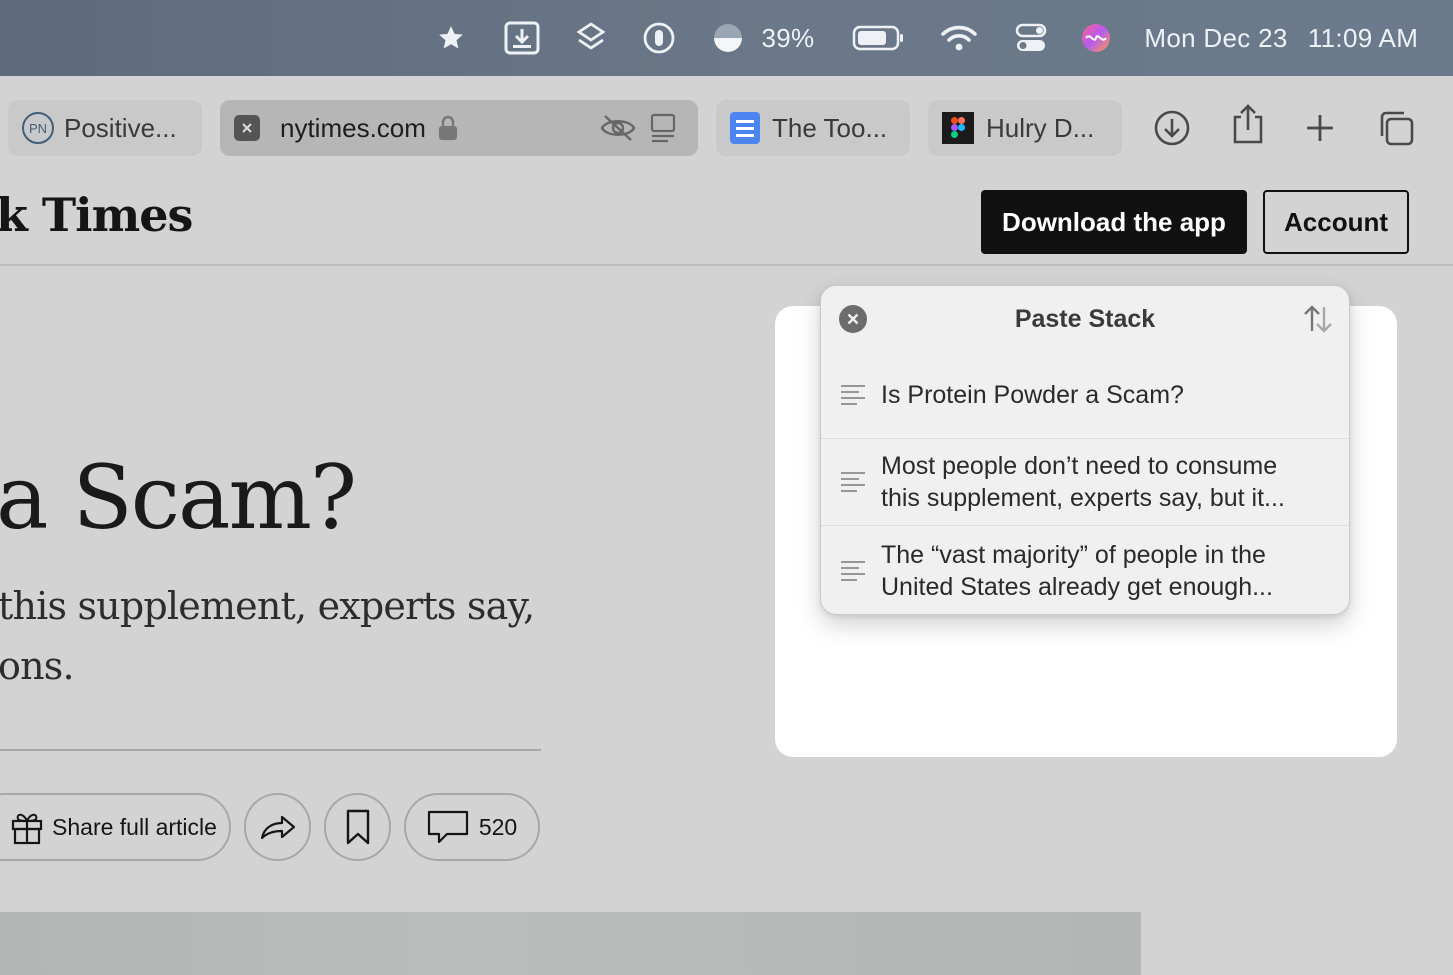 The width and height of the screenshot is (1453, 975). I want to click on paste-item-text: Is Protein Powder a Scam?, so click(1032, 395).